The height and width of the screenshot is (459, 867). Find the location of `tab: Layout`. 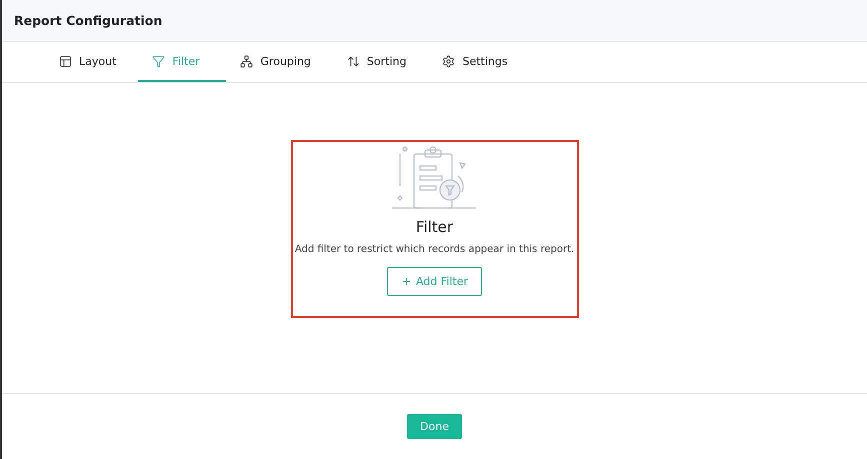

tab: Layout is located at coordinates (91, 62).